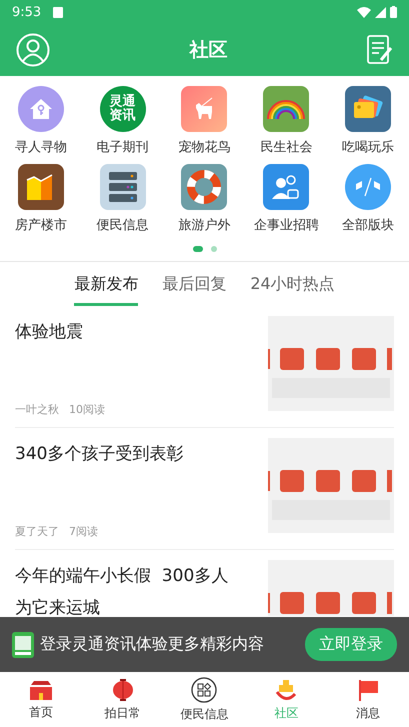  Describe the element at coordinates (368, 147) in the screenshot. I see `category-label: 吃喝玩乐` at that location.